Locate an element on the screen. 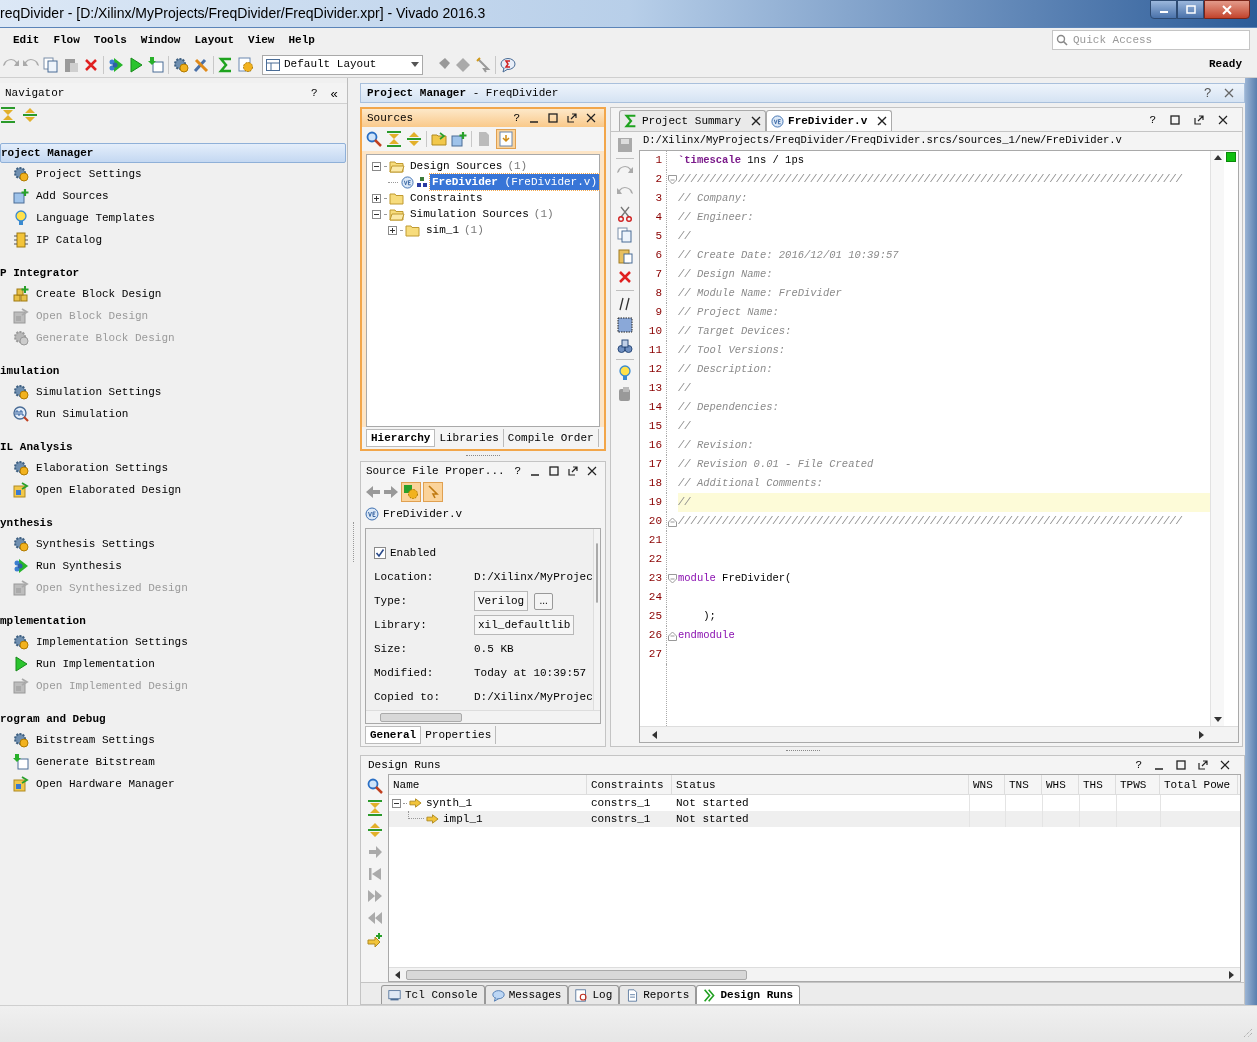  comment-icon is located at coordinates (625, 304).